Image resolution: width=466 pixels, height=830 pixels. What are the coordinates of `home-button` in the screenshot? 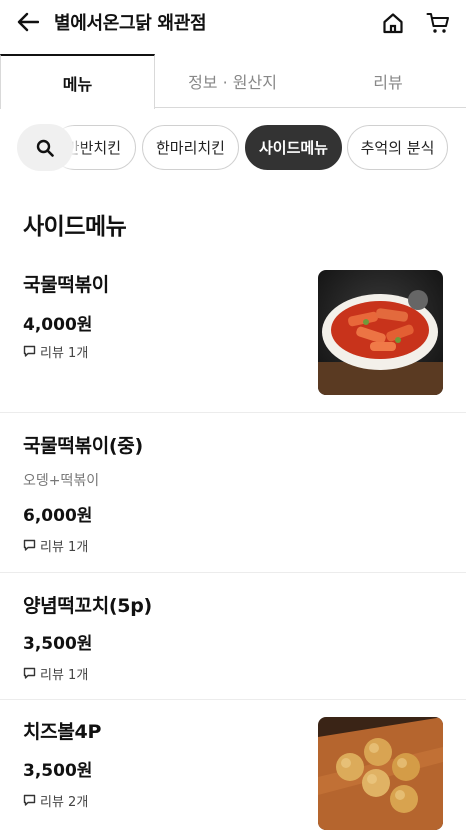 It's located at (393, 23).